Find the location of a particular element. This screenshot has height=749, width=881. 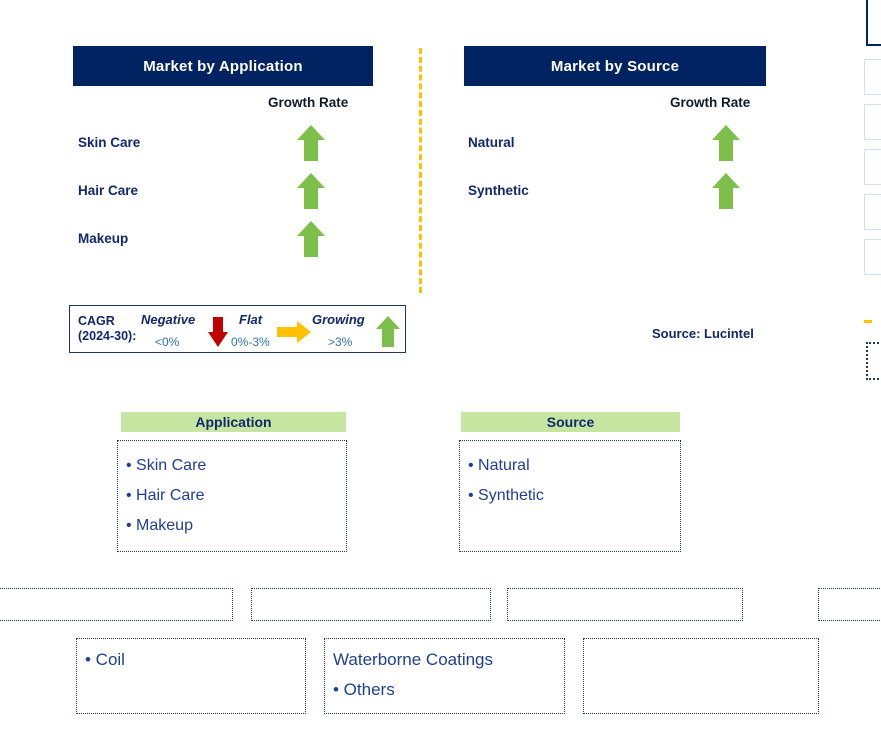

clipped-card-frame-top-left is located at coordinates (116, 604).